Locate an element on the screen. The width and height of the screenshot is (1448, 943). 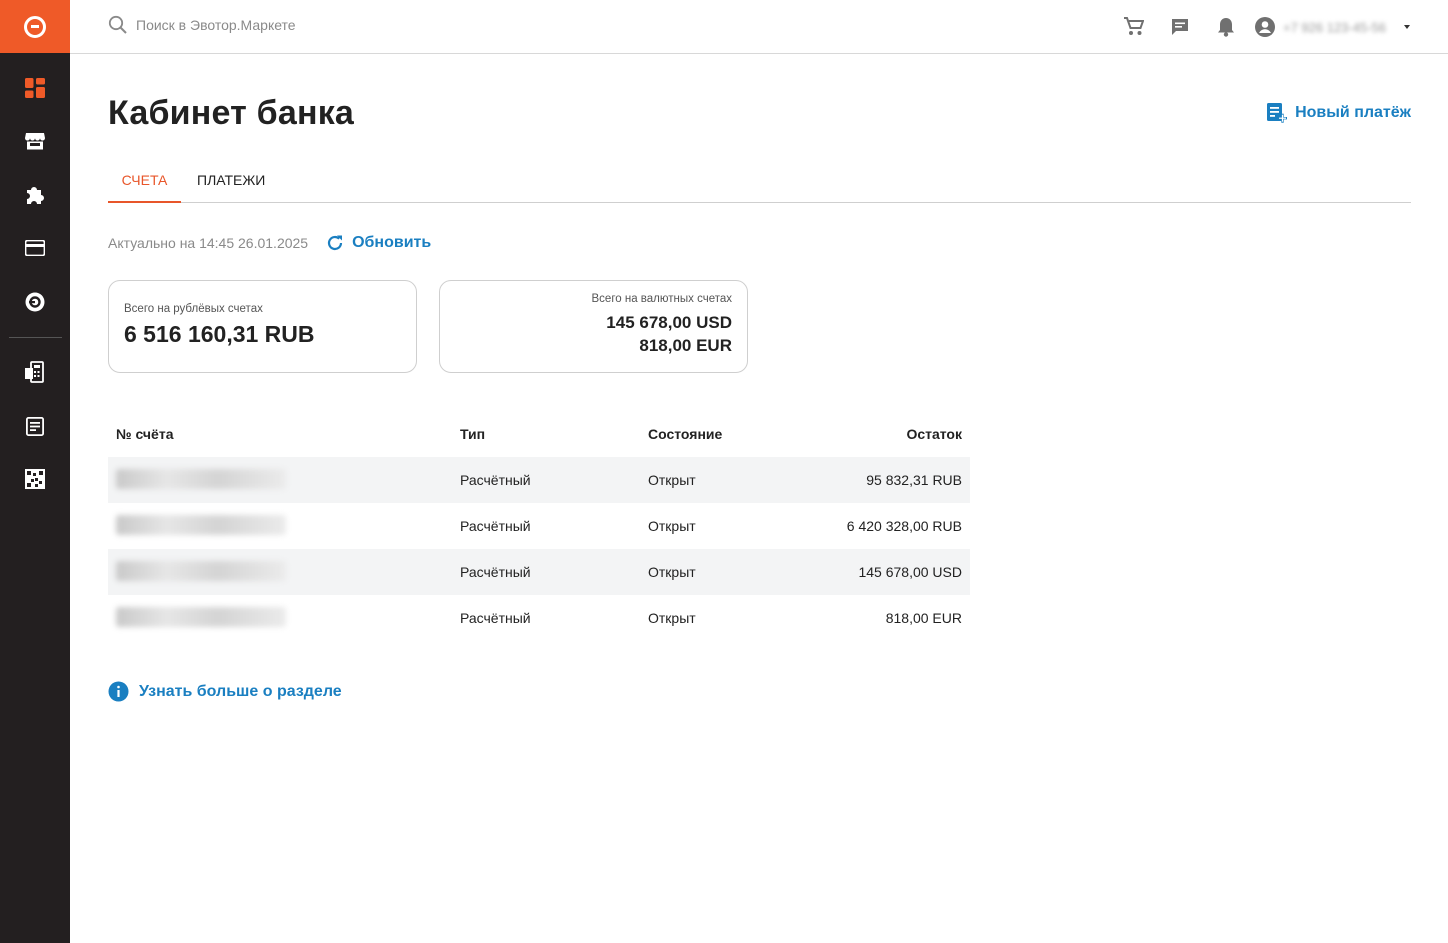
card-icon is located at coordinates (35, 248).